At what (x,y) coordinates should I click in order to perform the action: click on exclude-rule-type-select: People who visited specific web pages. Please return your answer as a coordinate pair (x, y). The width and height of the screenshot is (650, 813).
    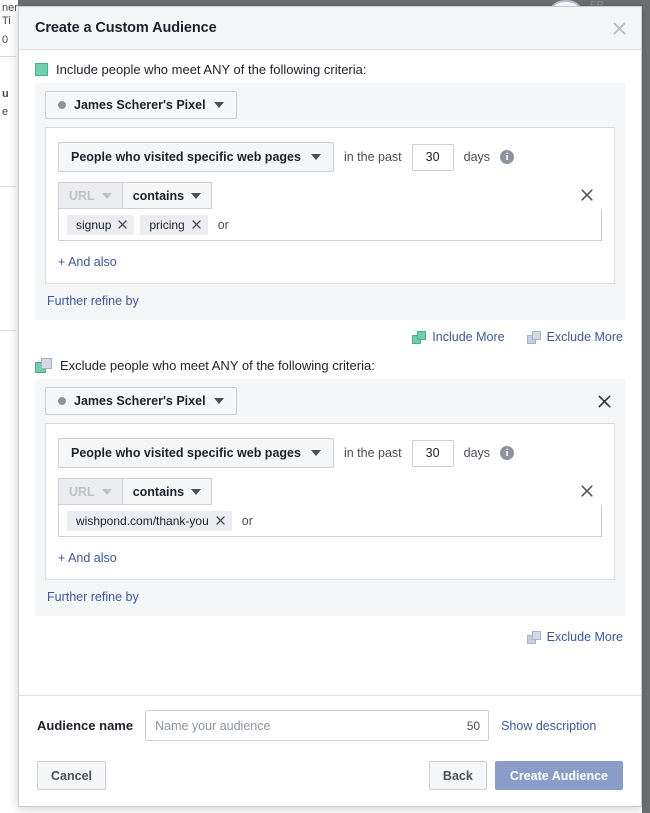
    Looking at the image, I should click on (196, 453).